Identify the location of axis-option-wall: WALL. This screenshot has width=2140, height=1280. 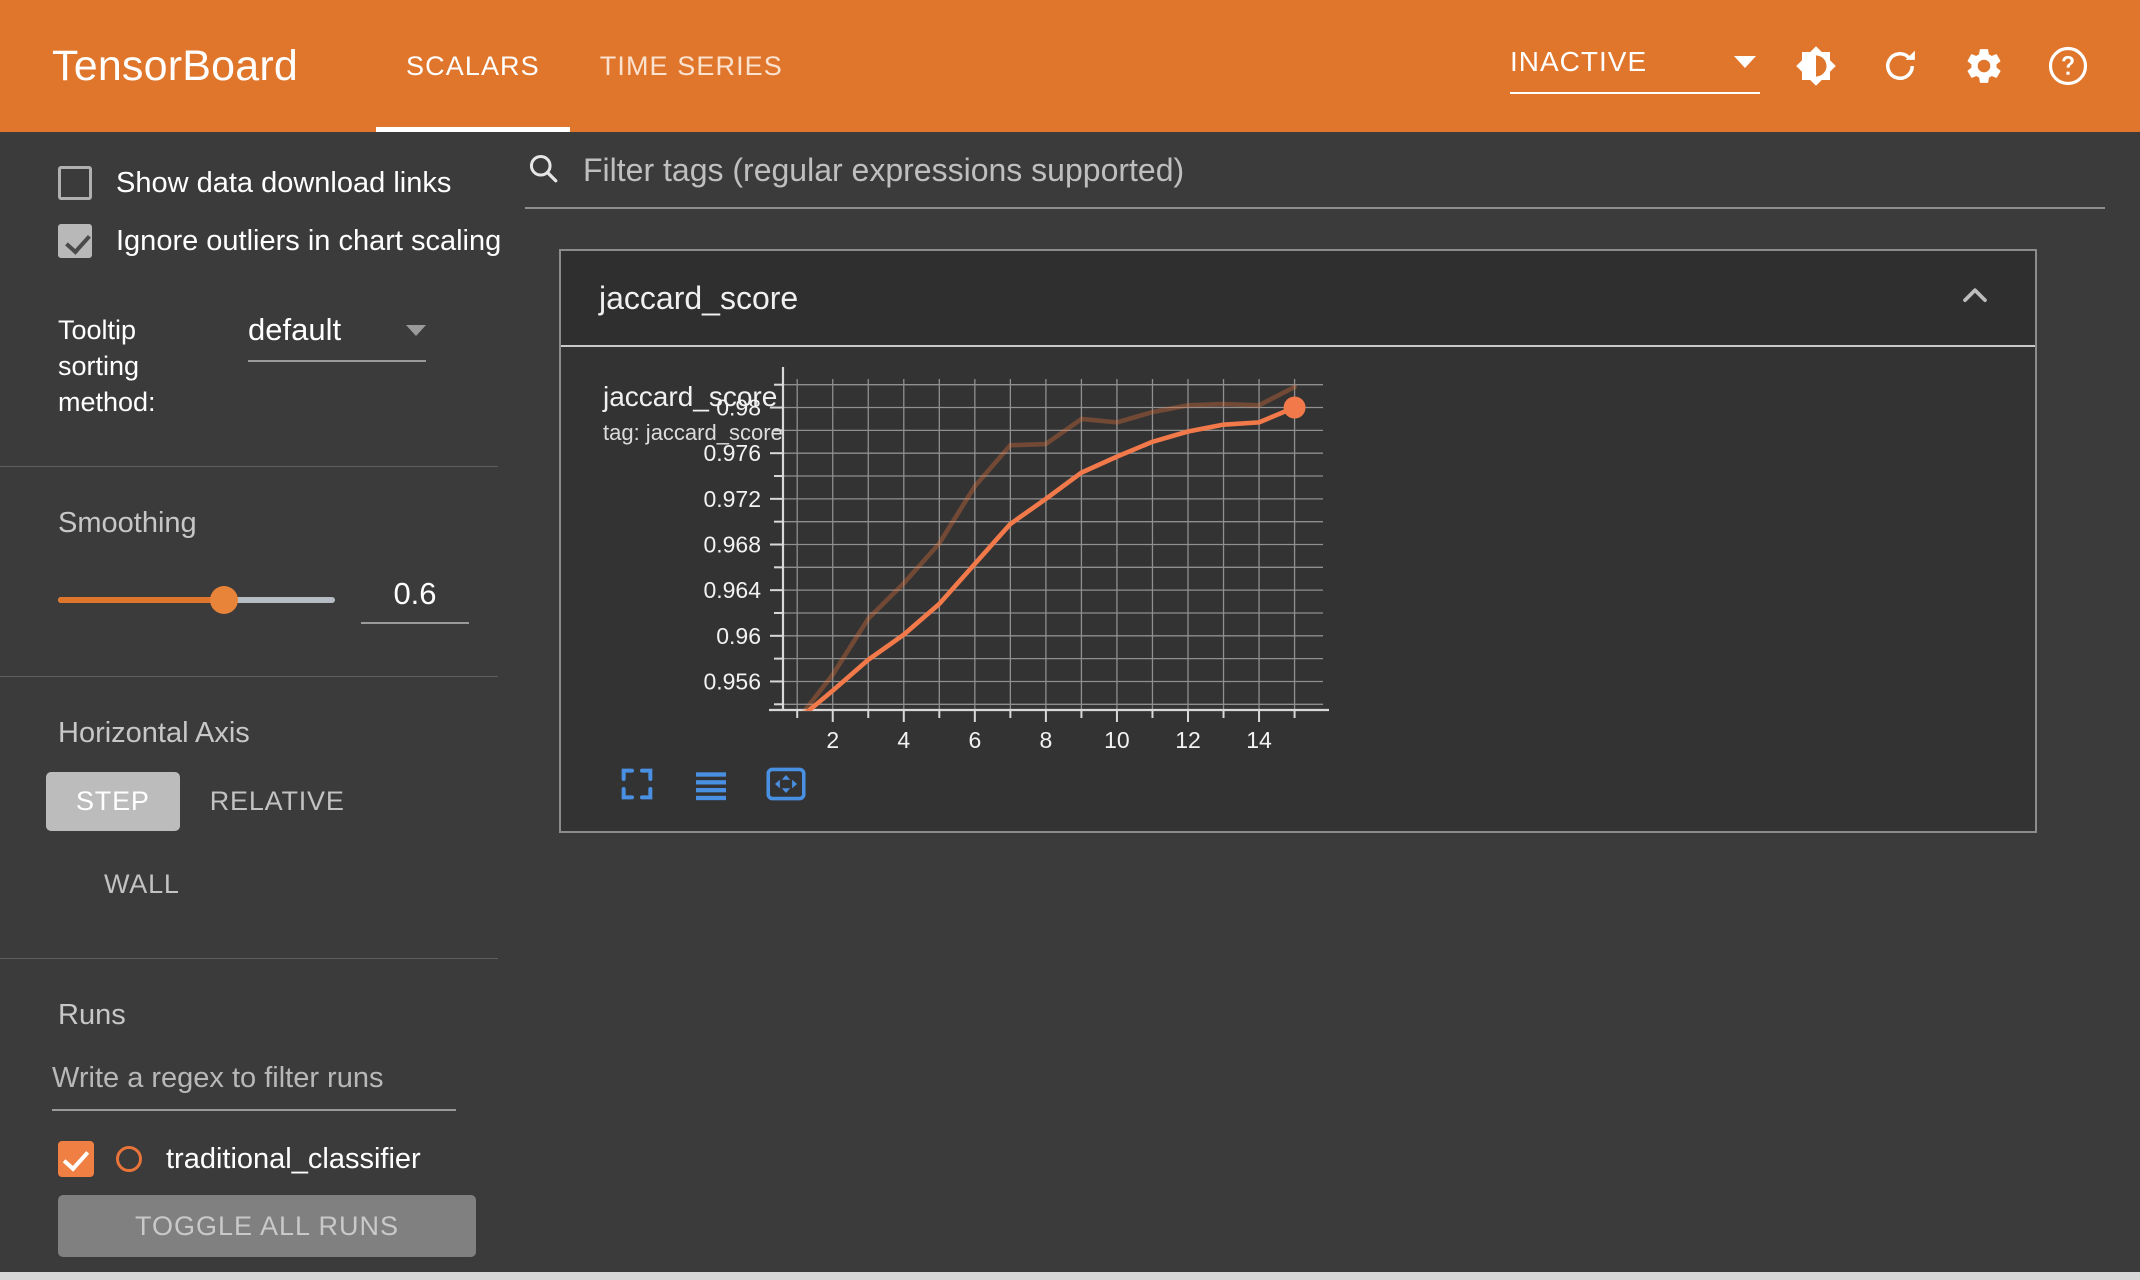
(142, 884).